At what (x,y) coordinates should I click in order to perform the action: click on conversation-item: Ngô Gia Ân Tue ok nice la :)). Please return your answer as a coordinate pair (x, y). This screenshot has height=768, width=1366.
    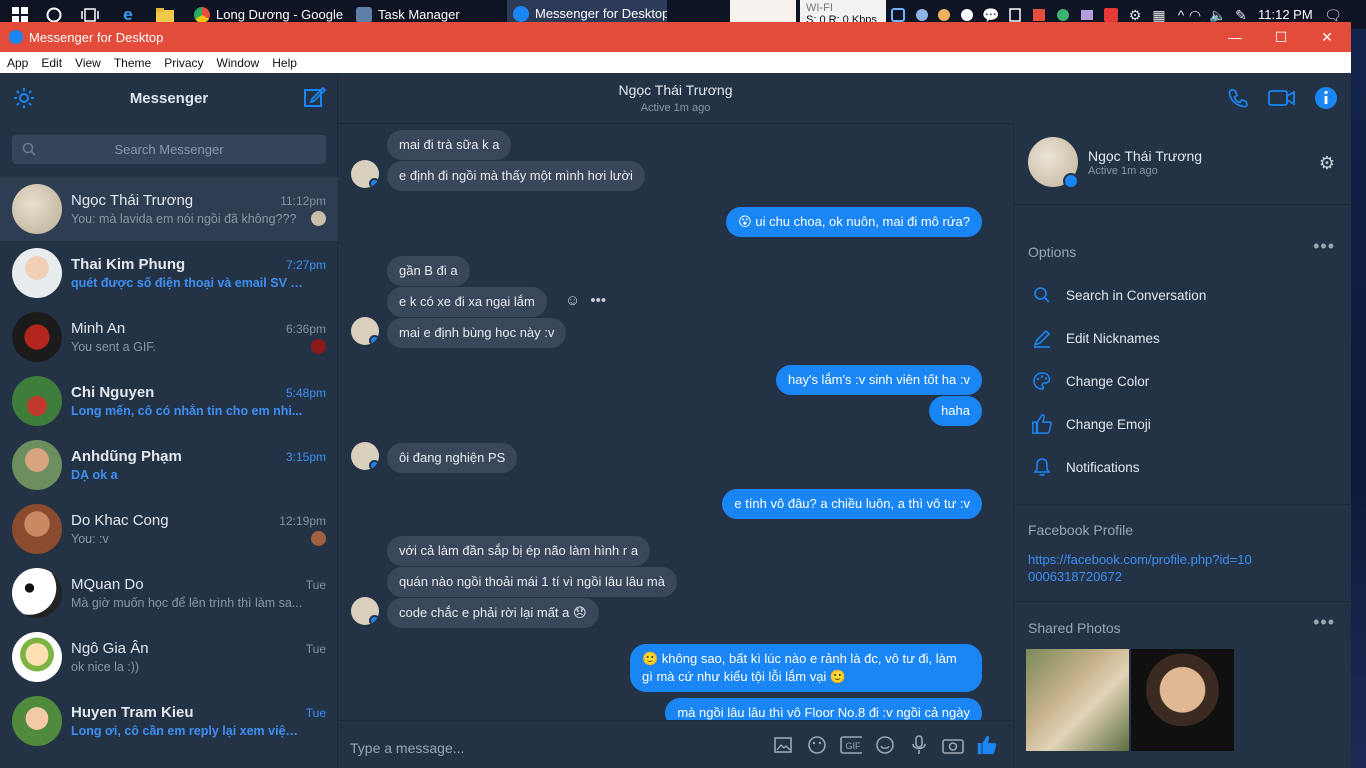
    Looking at the image, I should click on (169, 657).